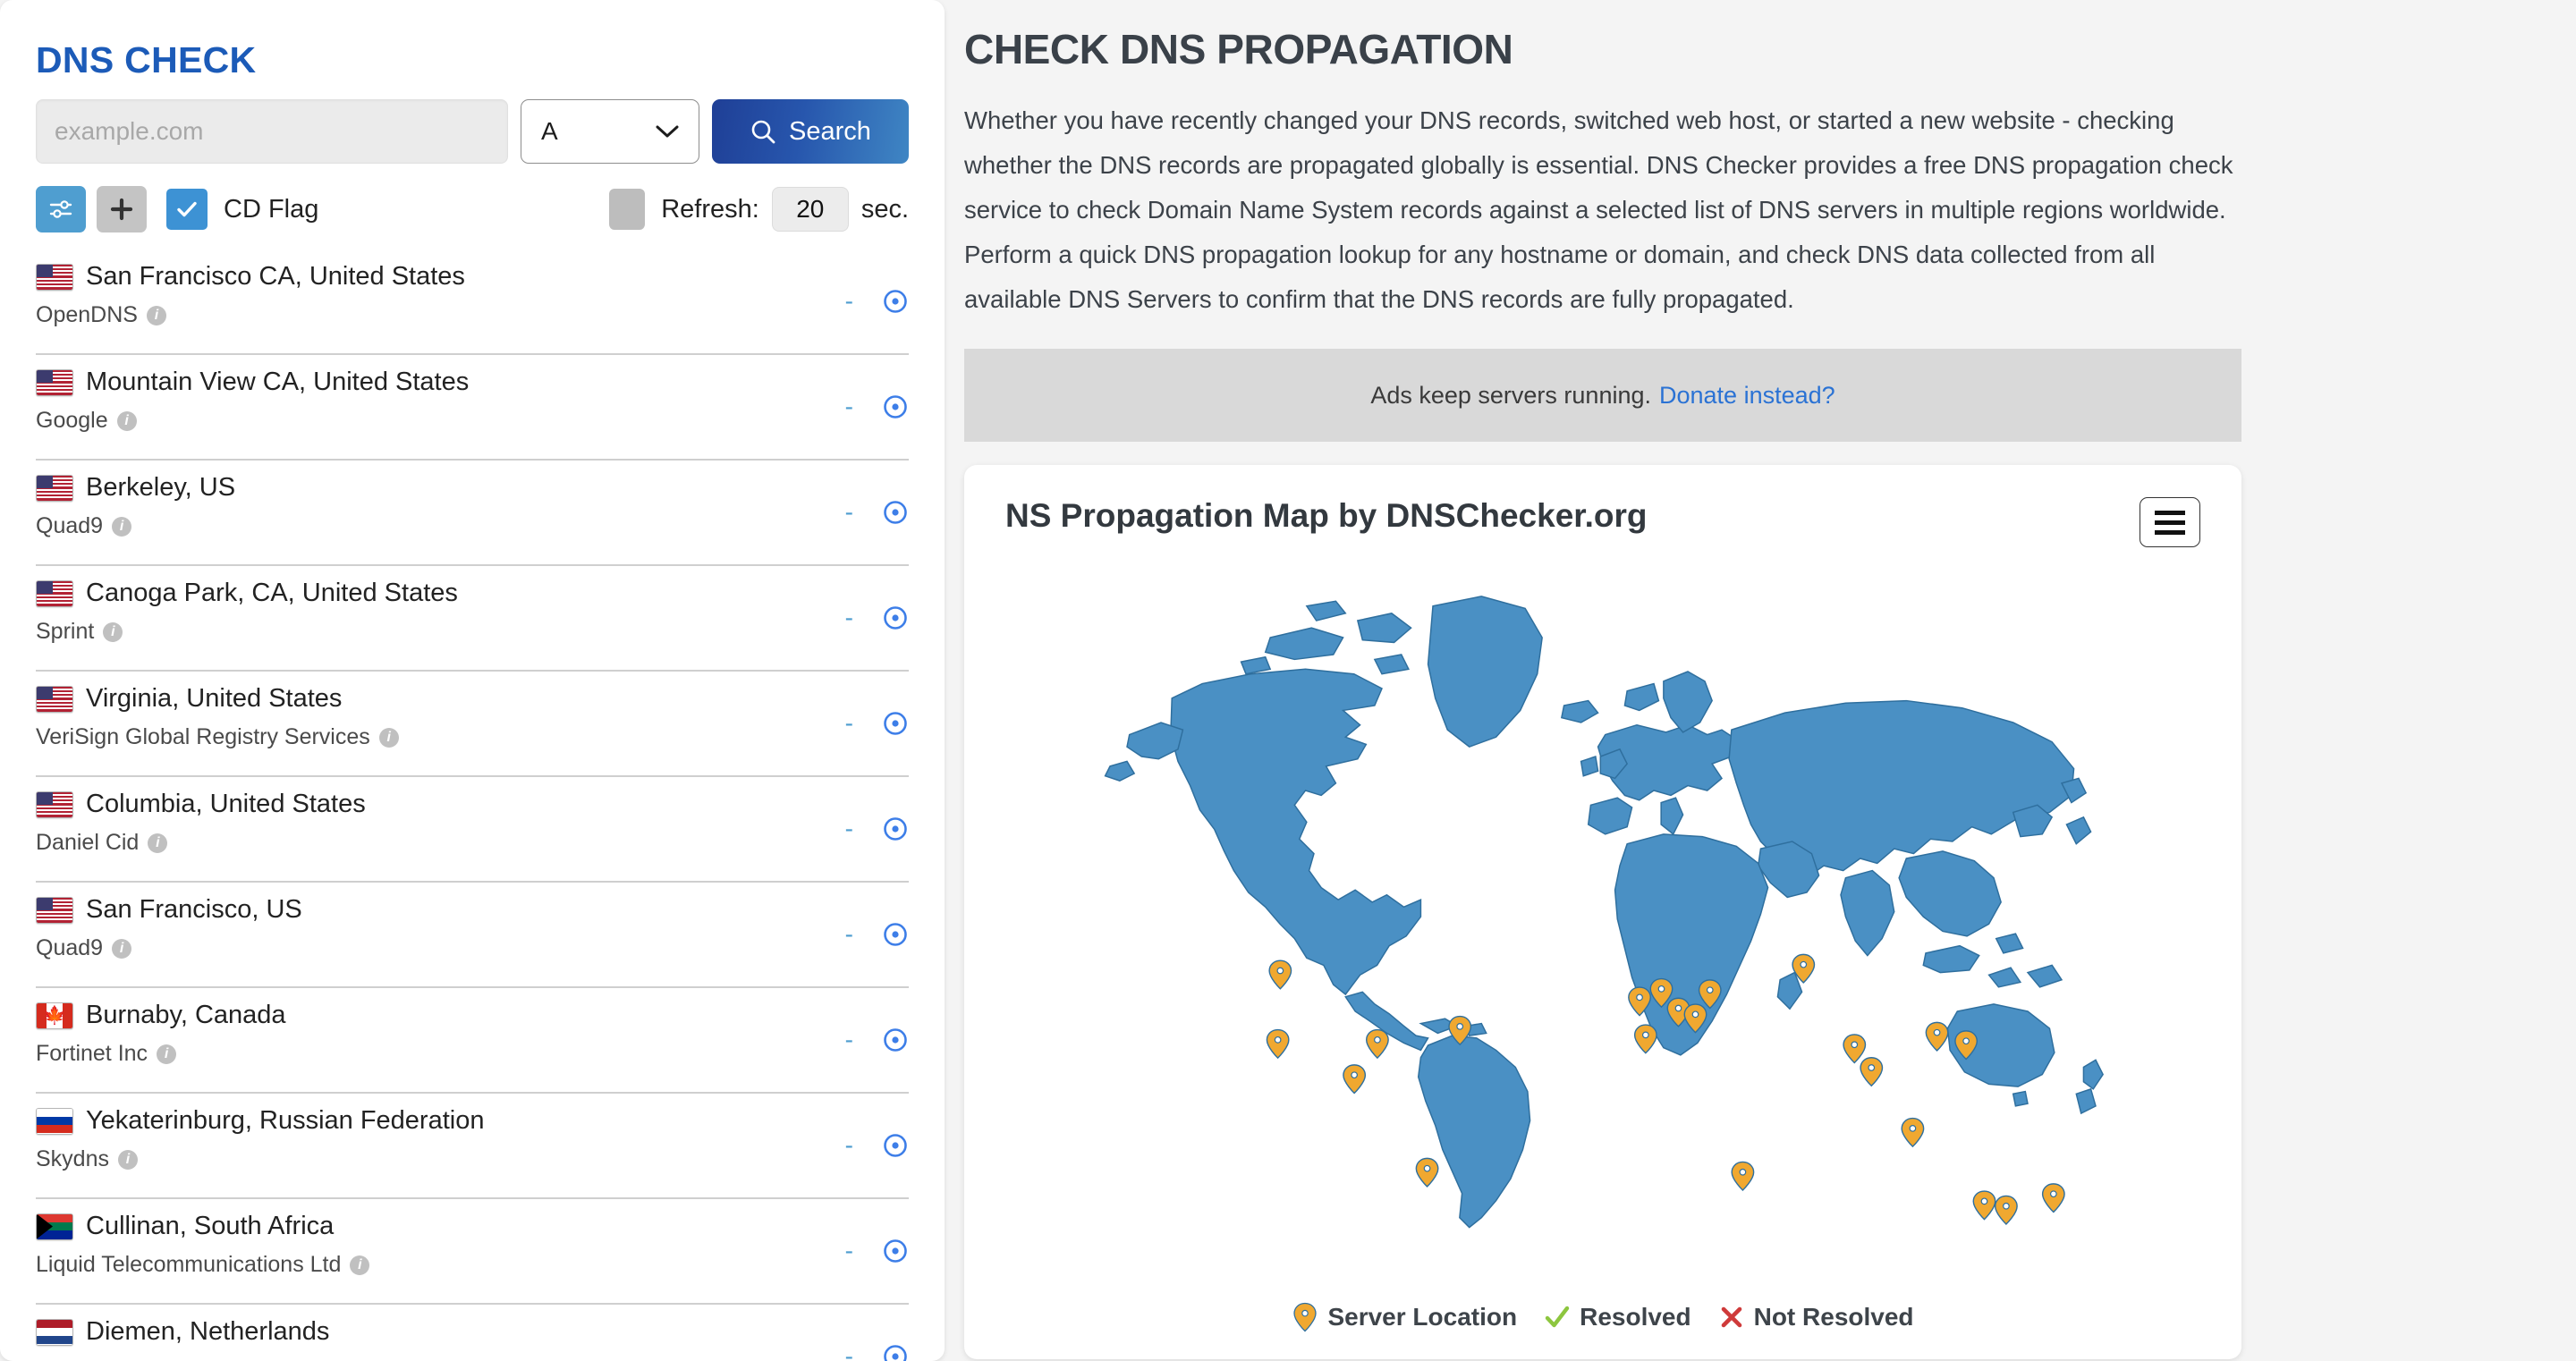 The image size is (2576, 1361). Describe the element at coordinates (759, 210) in the screenshot. I see `refresh-controls: Refresh: 20 sec.` at that location.